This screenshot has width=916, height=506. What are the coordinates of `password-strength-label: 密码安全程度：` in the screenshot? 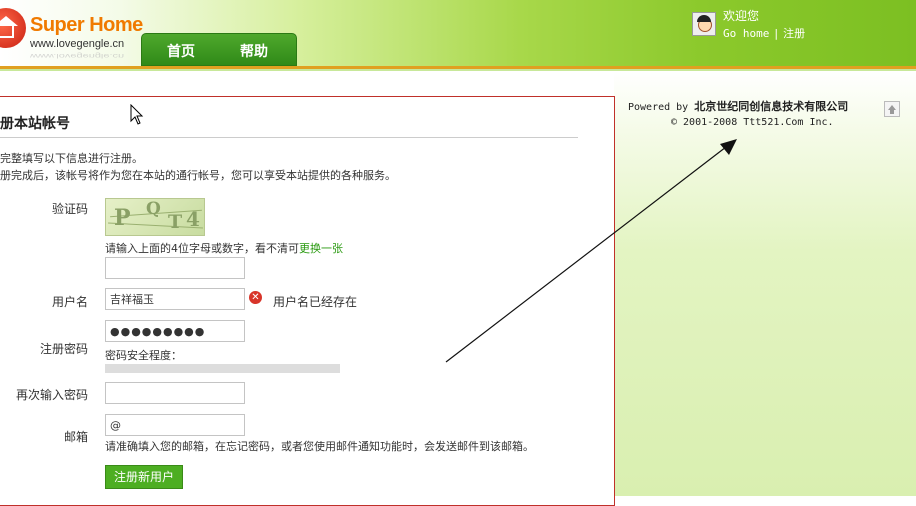 It's located at (143, 355).